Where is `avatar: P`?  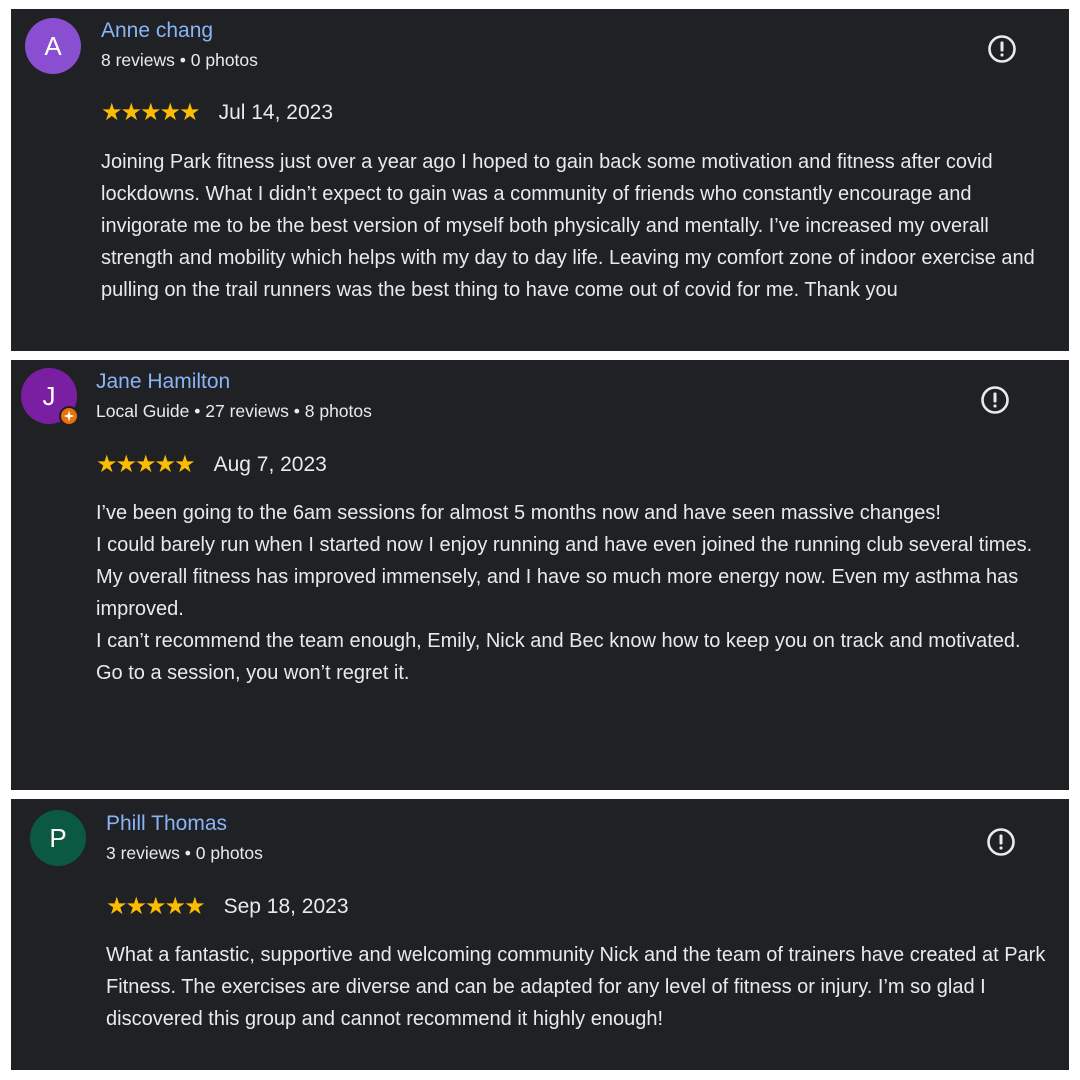
avatar: P is located at coordinates (58, 838).